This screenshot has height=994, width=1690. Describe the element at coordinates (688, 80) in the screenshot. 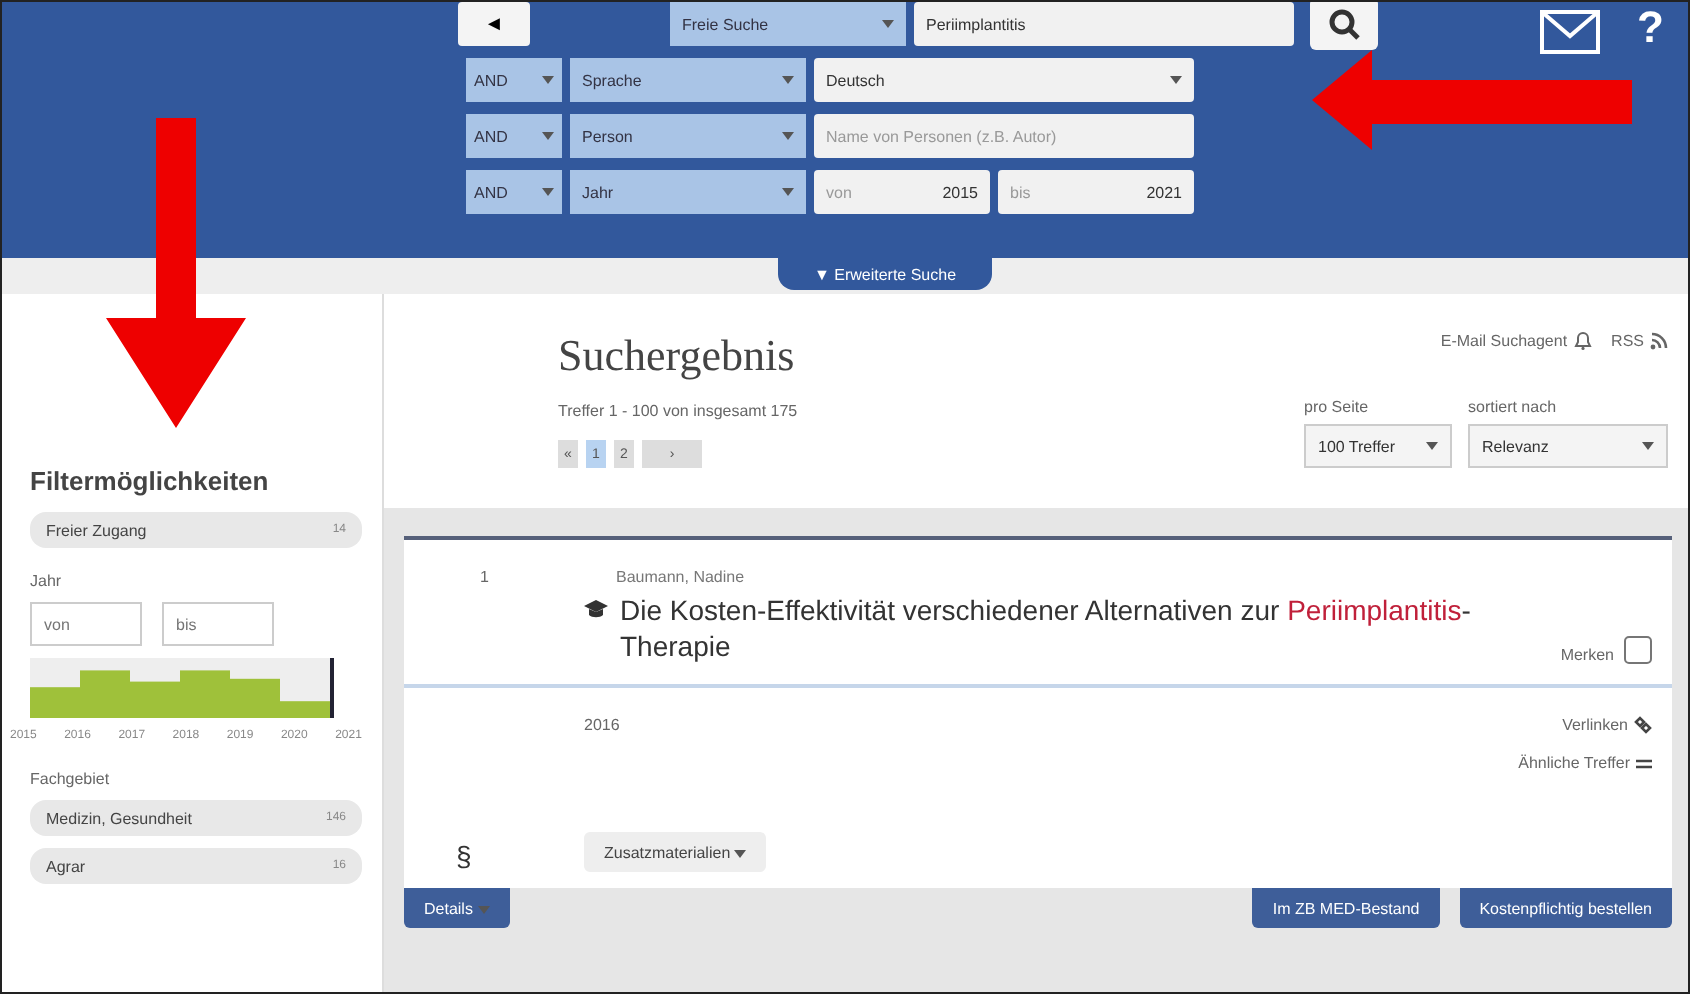

I see `field-select: Sprache` at that location.